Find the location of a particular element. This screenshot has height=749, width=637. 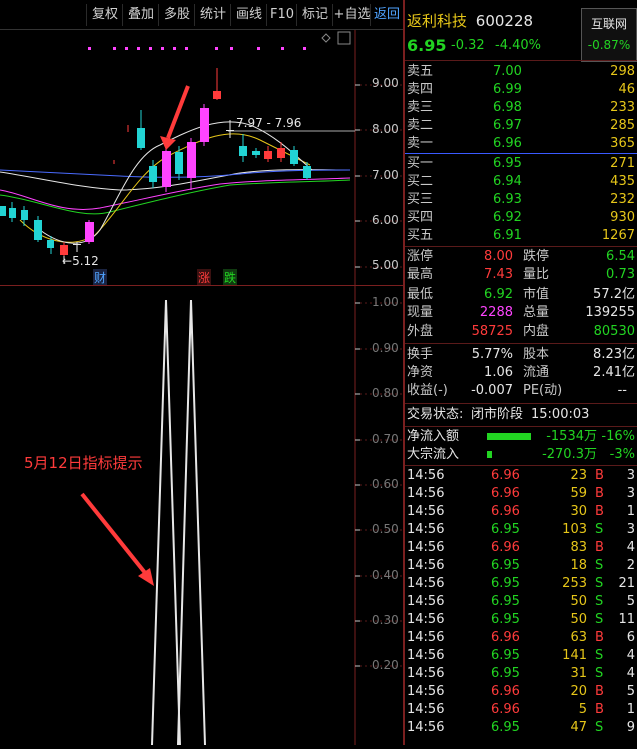

signal-dots is located at coordinates (197, 48).